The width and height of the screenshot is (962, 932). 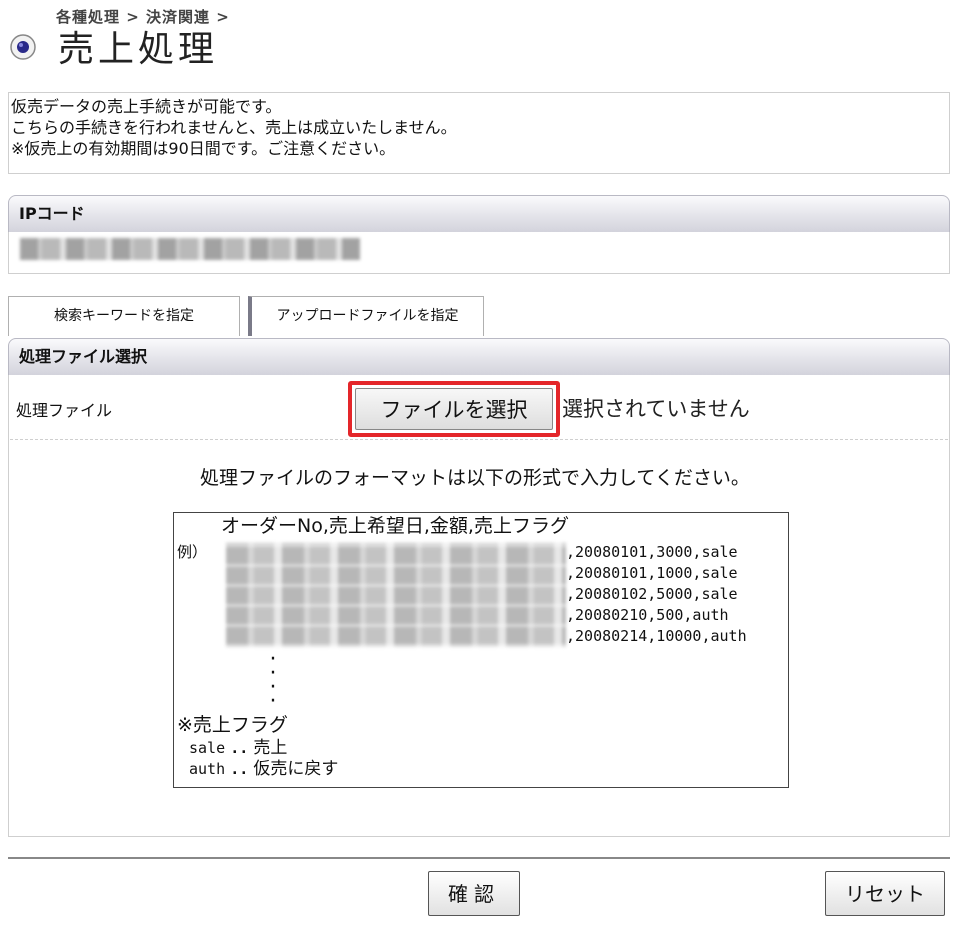 What do you see at coordinates (124, 316) in the screenshot?
I see `tab-search-keyword: 検索キーワードを指定` at bounding box center [124, 316].